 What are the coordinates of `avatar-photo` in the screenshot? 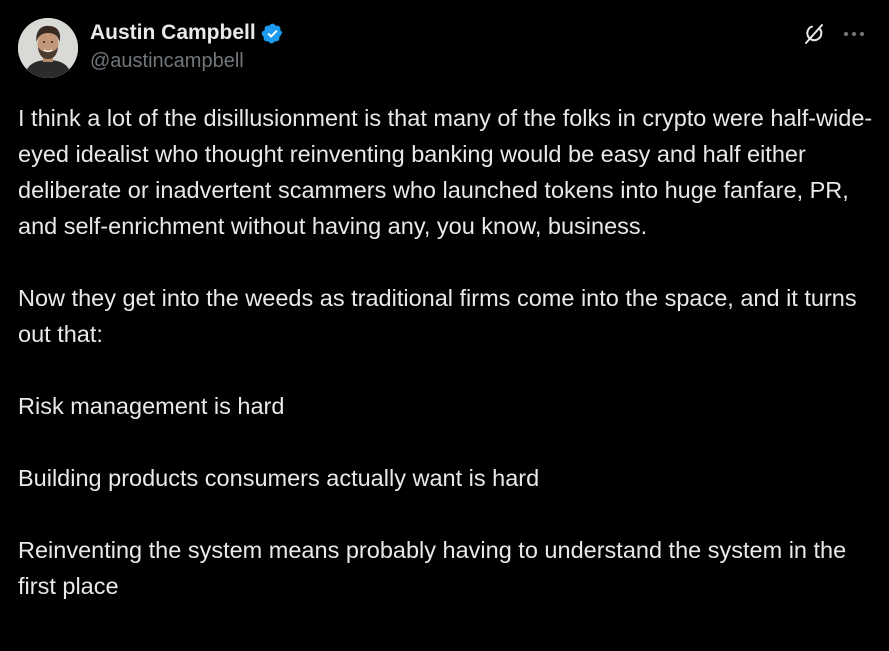 It's located at (48, 48).